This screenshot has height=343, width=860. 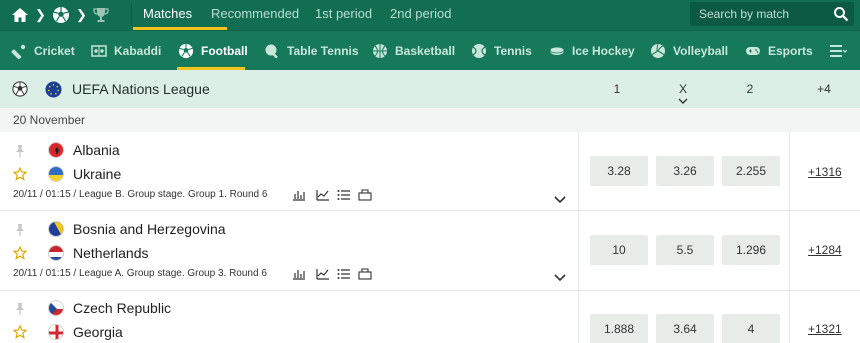 What do you see at coordinates (430, 89) in the screenshot?
I see `league-header: UEFA Nations League 1 X 2 +4` at bounding box center [430, 89].